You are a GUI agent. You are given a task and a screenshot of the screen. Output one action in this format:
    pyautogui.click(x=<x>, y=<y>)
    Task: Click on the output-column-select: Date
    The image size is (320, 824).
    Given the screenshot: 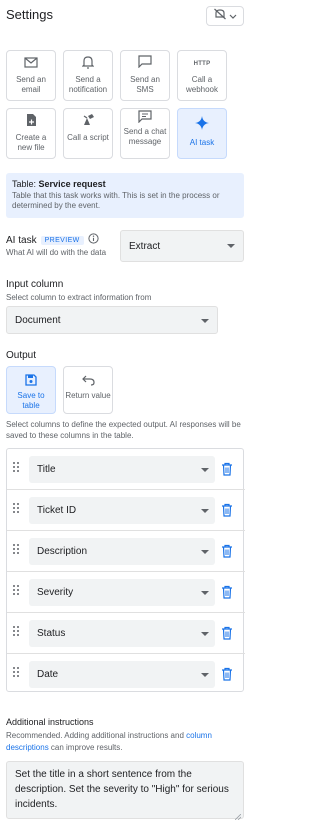 What is the action you would take?
    pyautogui.click(x=122, y=674)
    